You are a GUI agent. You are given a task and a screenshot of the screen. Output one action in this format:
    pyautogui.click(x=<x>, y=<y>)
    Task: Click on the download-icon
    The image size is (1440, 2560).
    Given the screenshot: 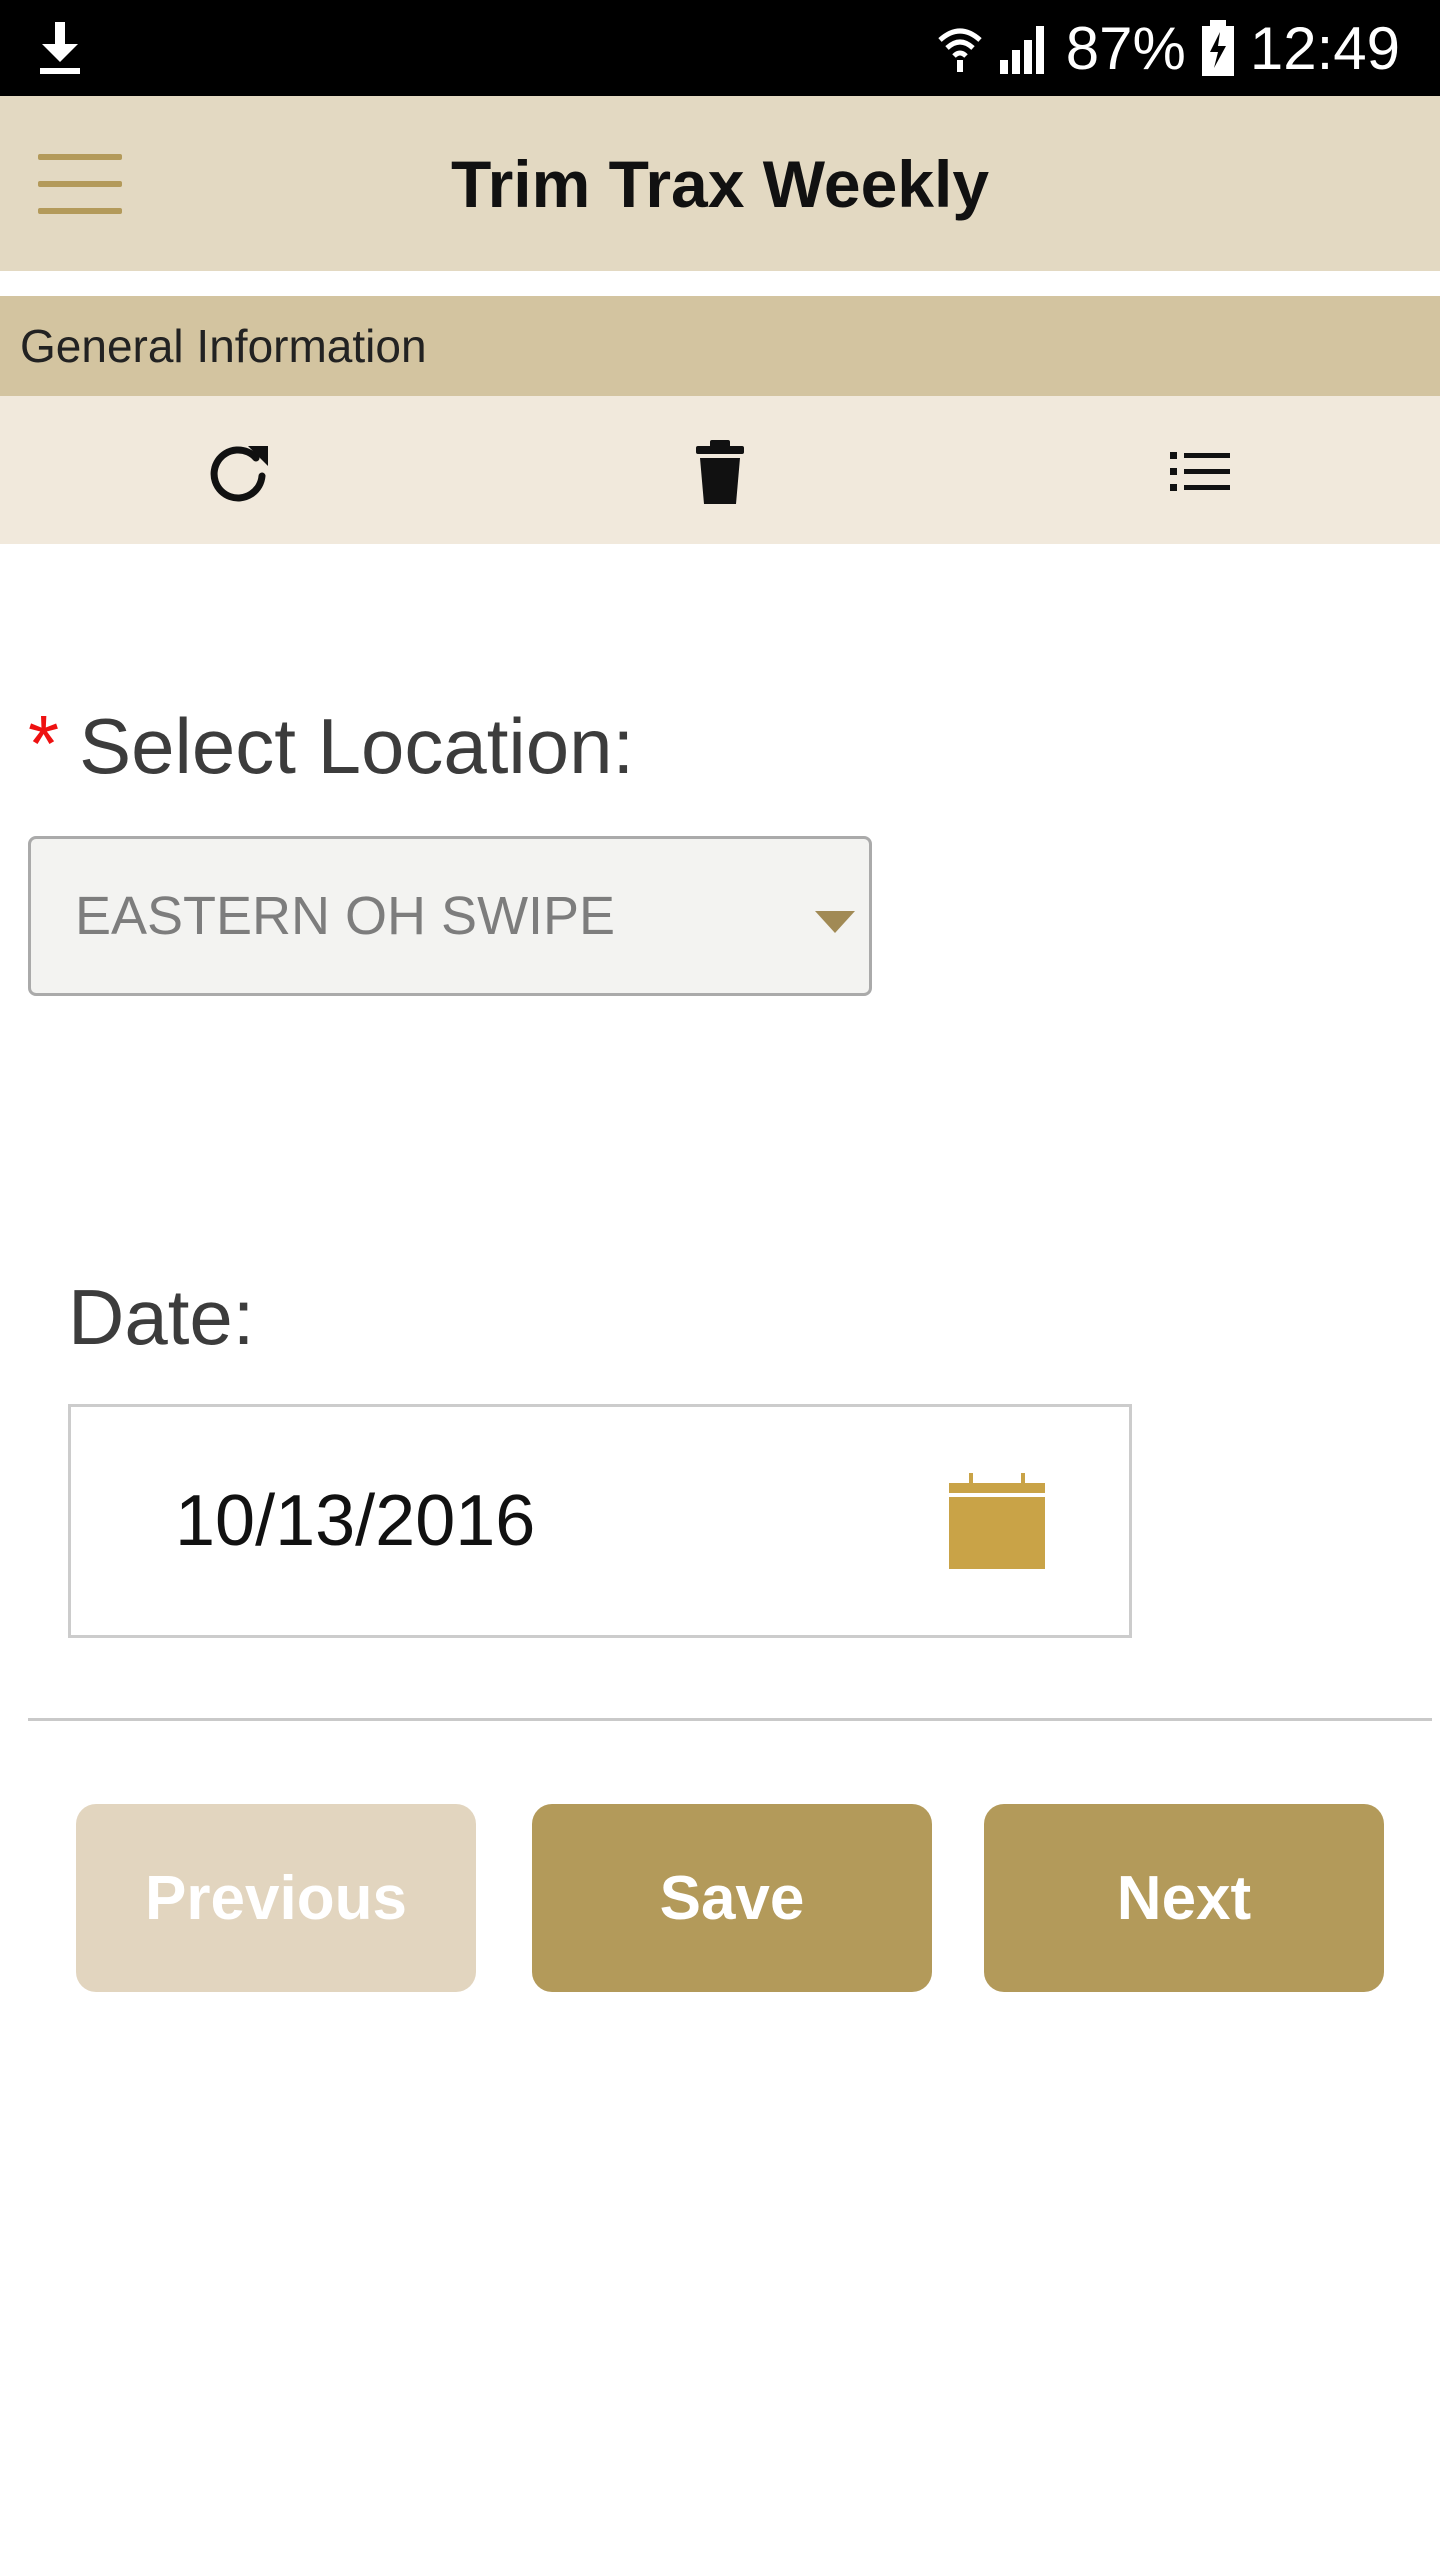 What is the action you would take?
    pyautogui.click(x=60, y=48)
    